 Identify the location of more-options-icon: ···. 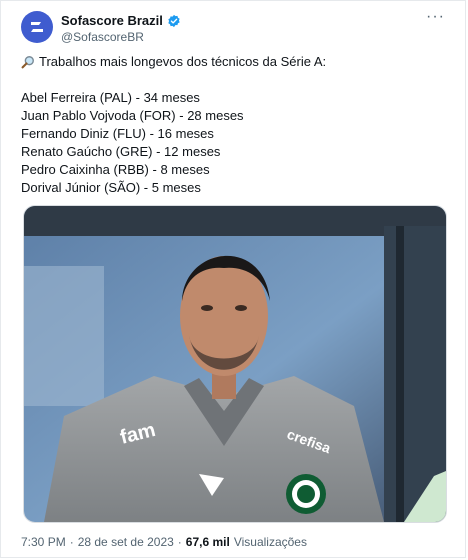
(435, 17).